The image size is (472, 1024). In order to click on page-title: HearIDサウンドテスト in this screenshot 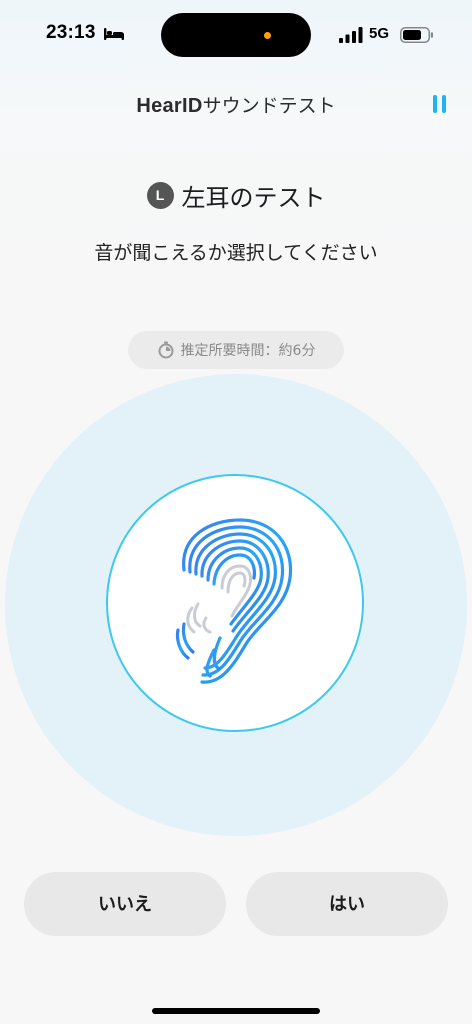, I will do `click(236, 104)`.